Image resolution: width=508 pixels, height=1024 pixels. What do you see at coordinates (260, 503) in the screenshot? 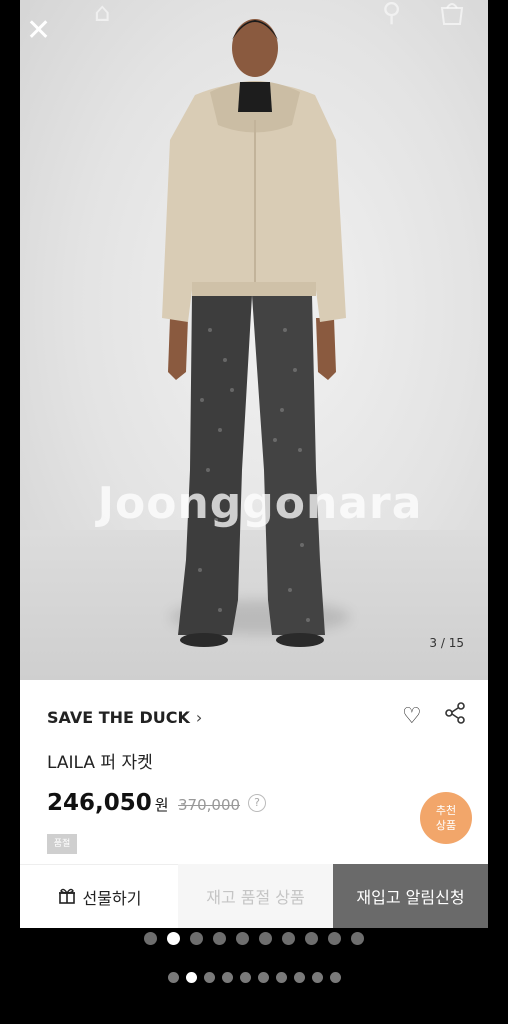
I see `watermark: Joonggonara` at bounding box center [260, 503].